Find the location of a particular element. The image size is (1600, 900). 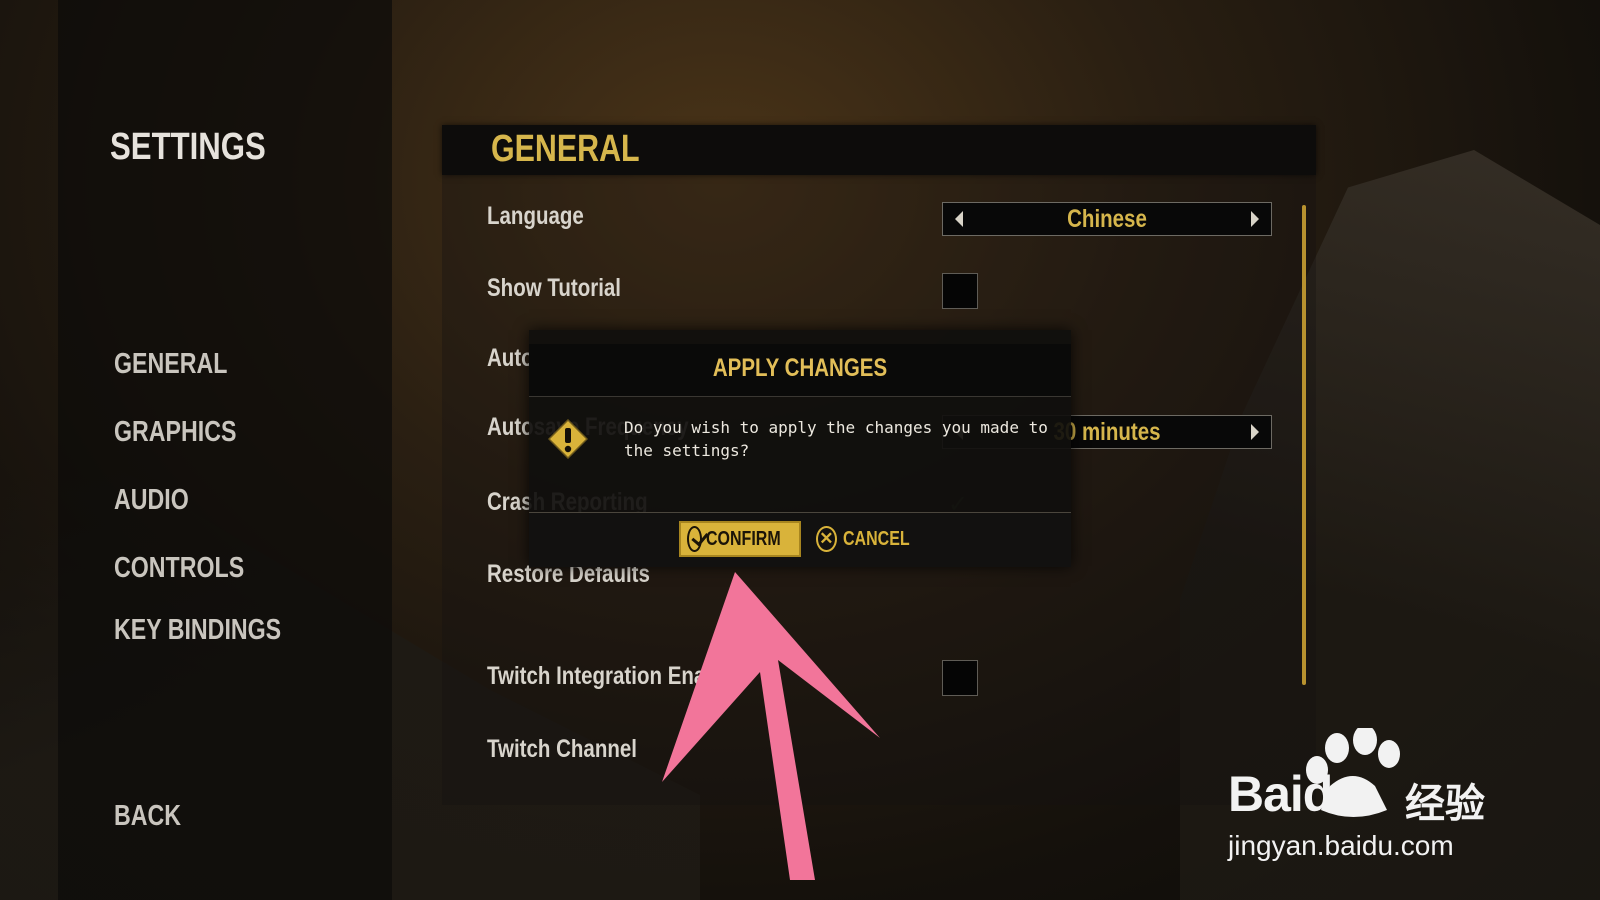

dialog-title: APPLY CHANGES is located at coordinates (800, 368).